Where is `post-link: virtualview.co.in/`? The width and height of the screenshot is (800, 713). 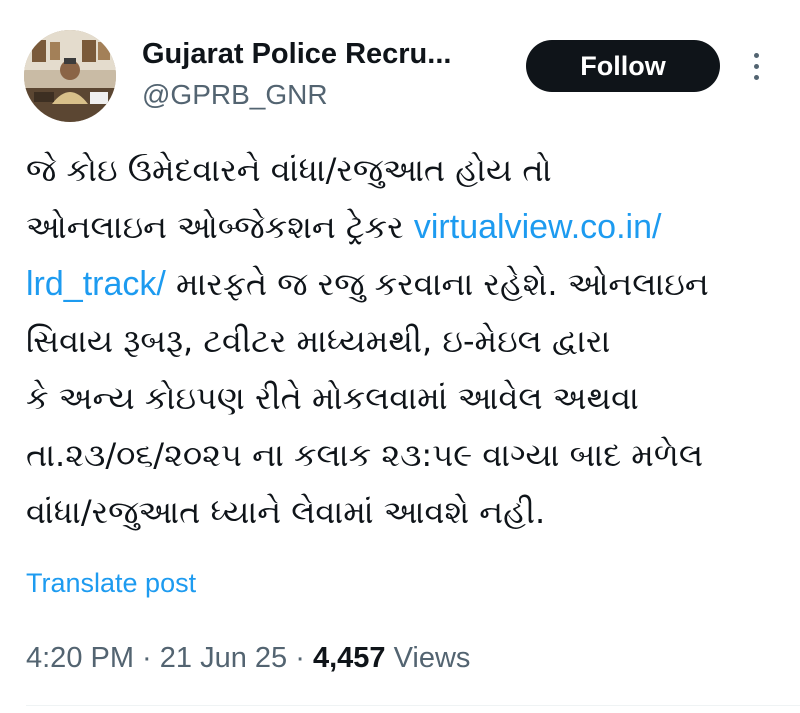
post-link: virtualview.co.in/ is located at coordinates (538, 227).